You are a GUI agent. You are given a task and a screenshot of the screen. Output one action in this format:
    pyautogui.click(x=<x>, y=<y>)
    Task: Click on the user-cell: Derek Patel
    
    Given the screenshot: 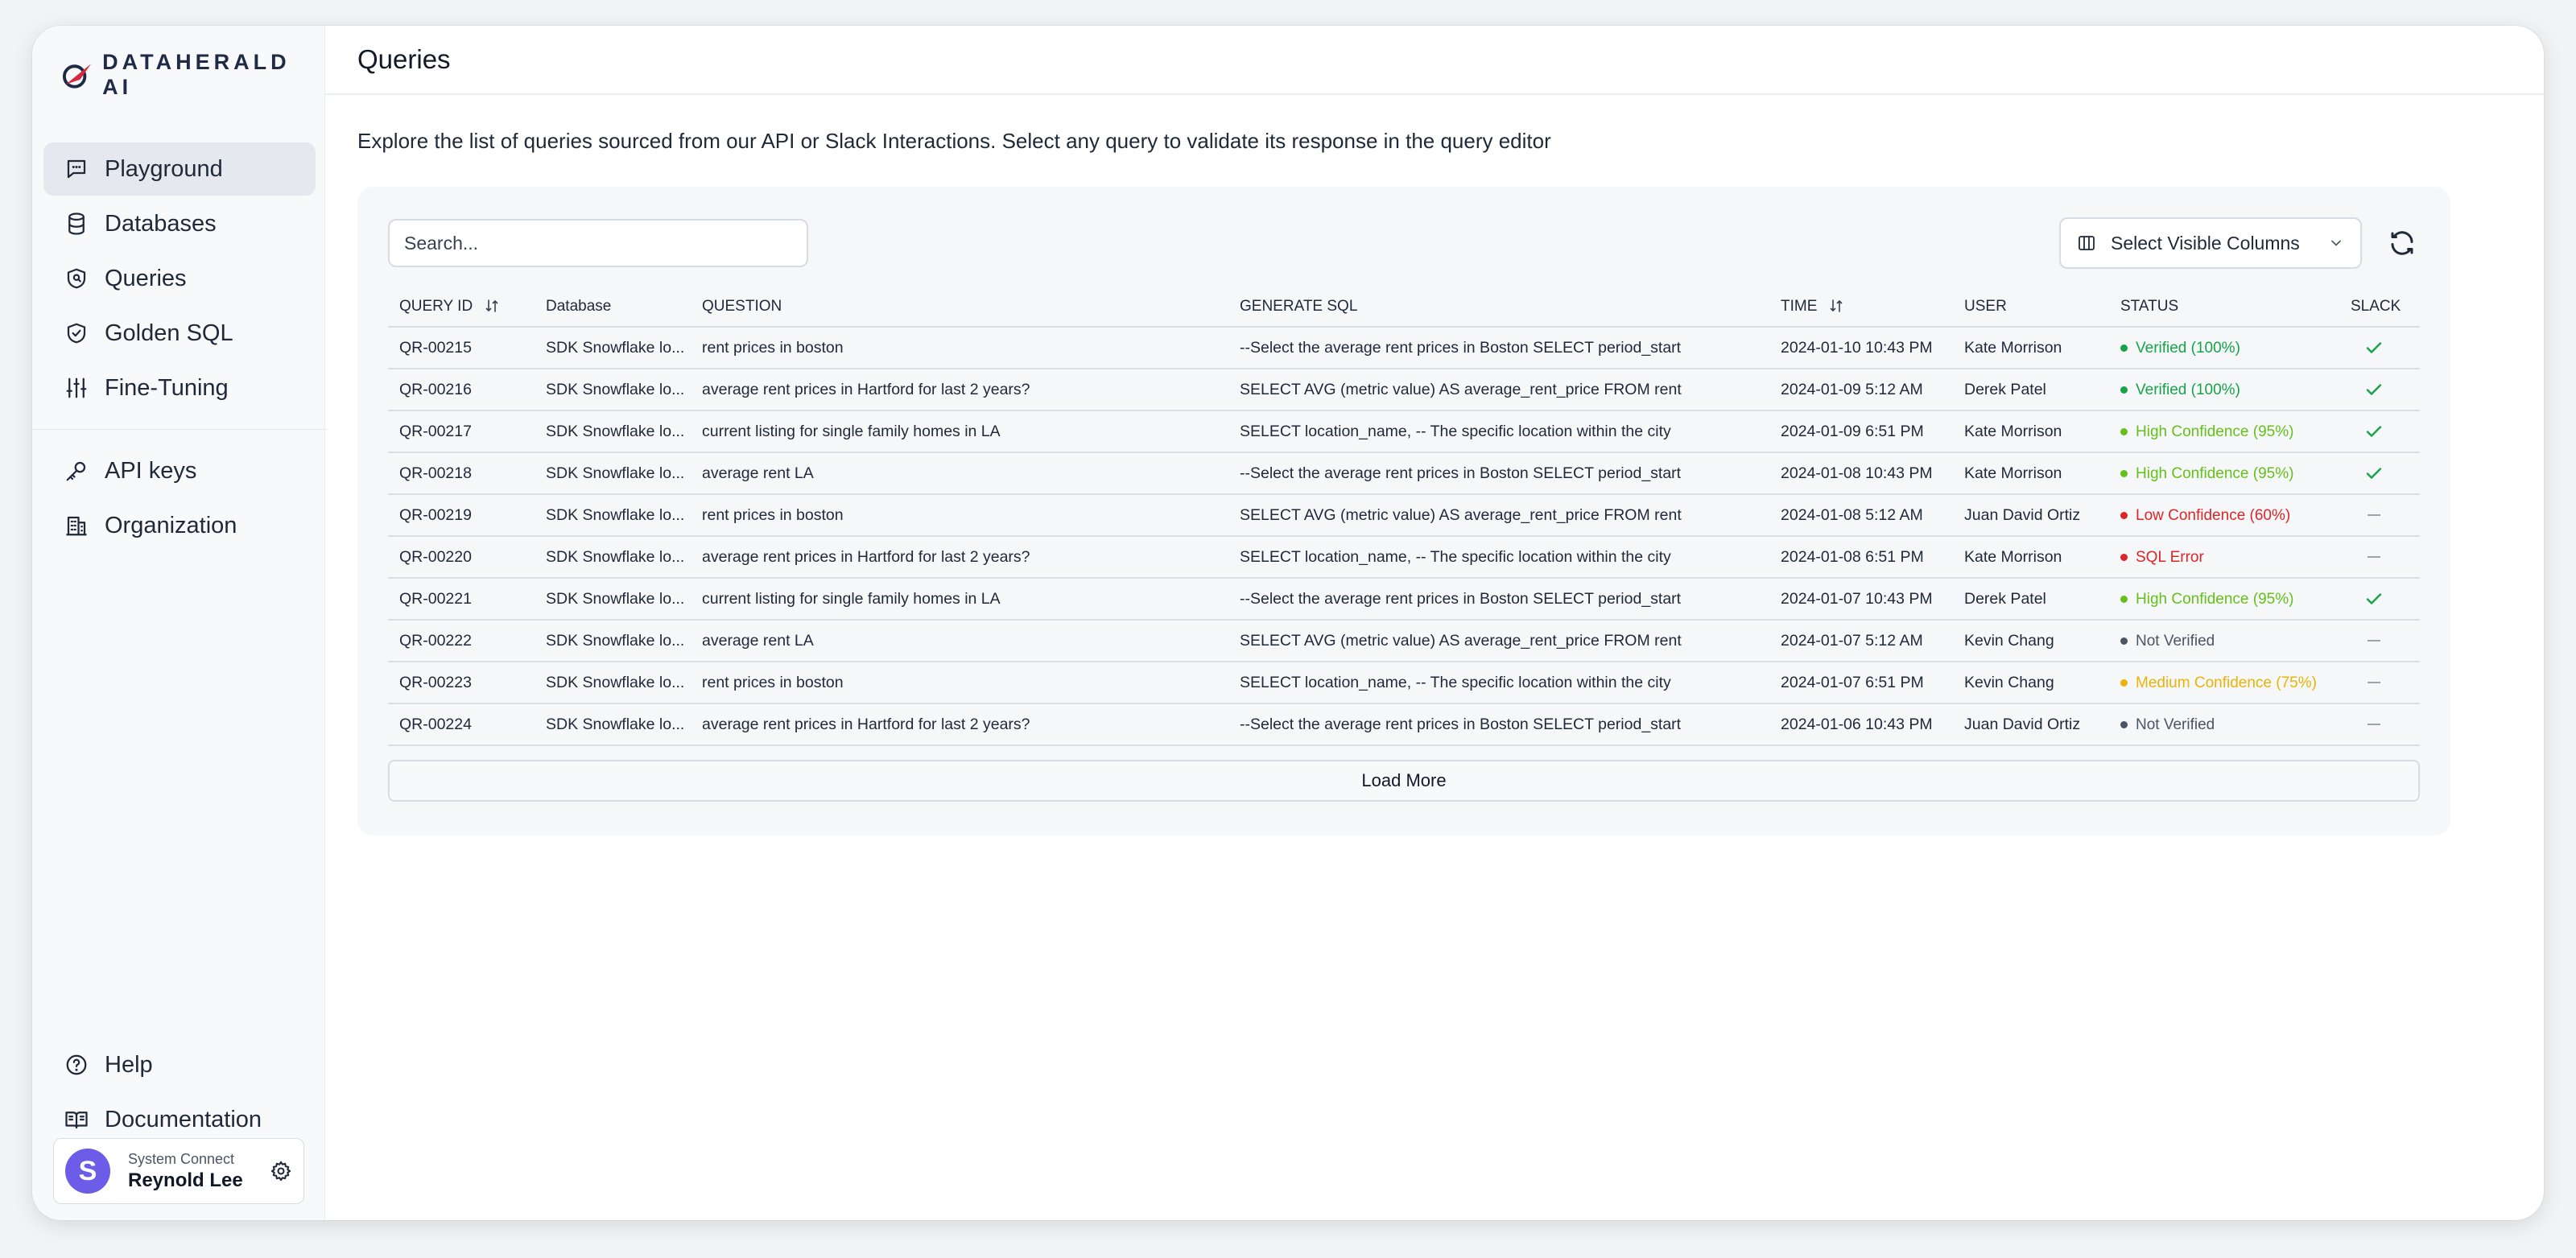 What is the action you would take?
    pyautogui.click(x=2031, y=390)
    